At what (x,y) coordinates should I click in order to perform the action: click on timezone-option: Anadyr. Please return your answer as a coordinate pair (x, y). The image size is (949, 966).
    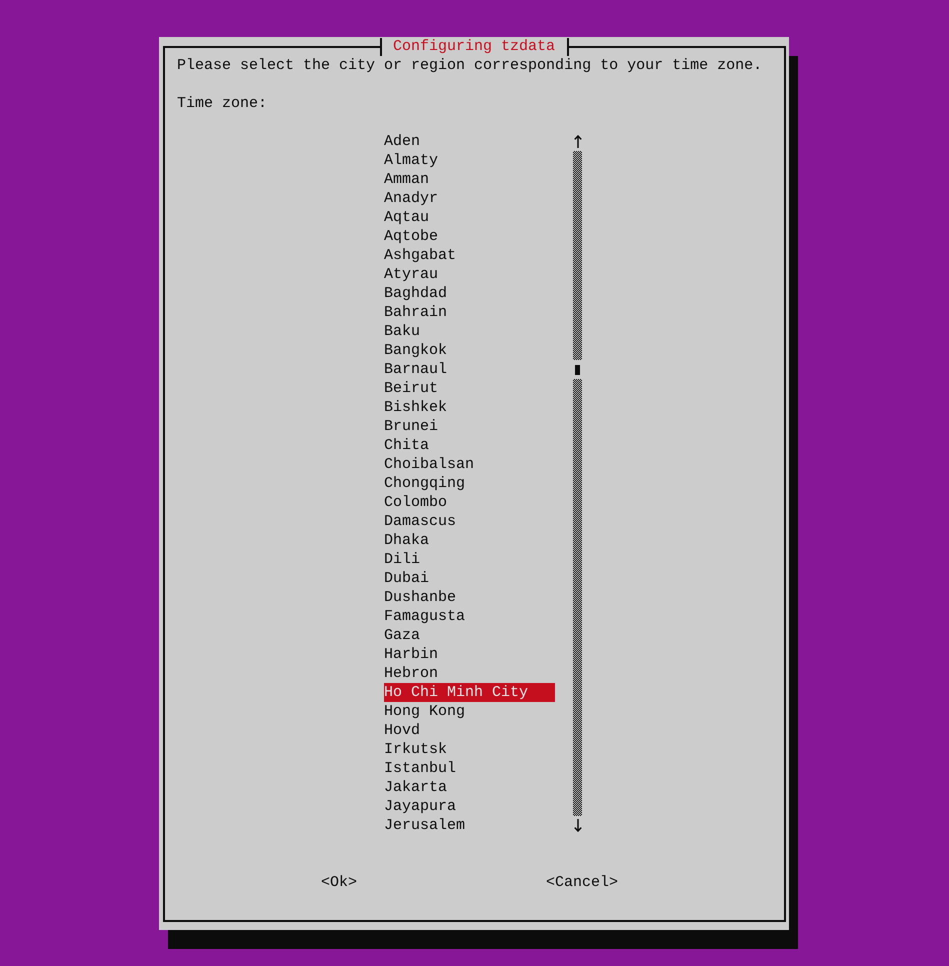
    Looking at the image, I should click on (411, 198).